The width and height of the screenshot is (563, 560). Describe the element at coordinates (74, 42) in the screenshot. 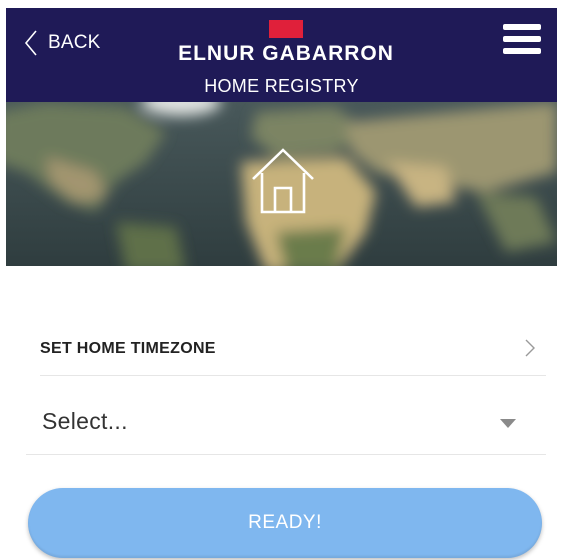

I see `back-label: BACK` at that location.